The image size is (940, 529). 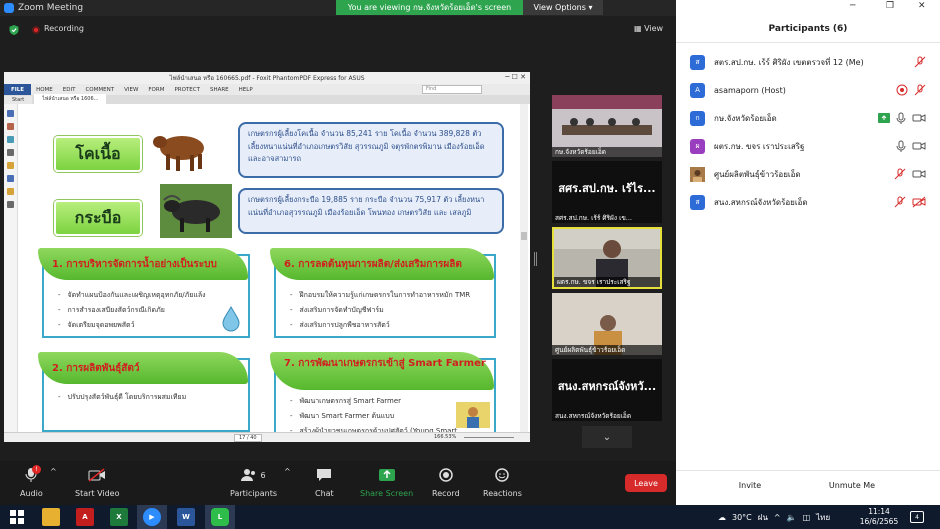 I want to click on ribbon-home: HOME, so click(x=44, y=90).